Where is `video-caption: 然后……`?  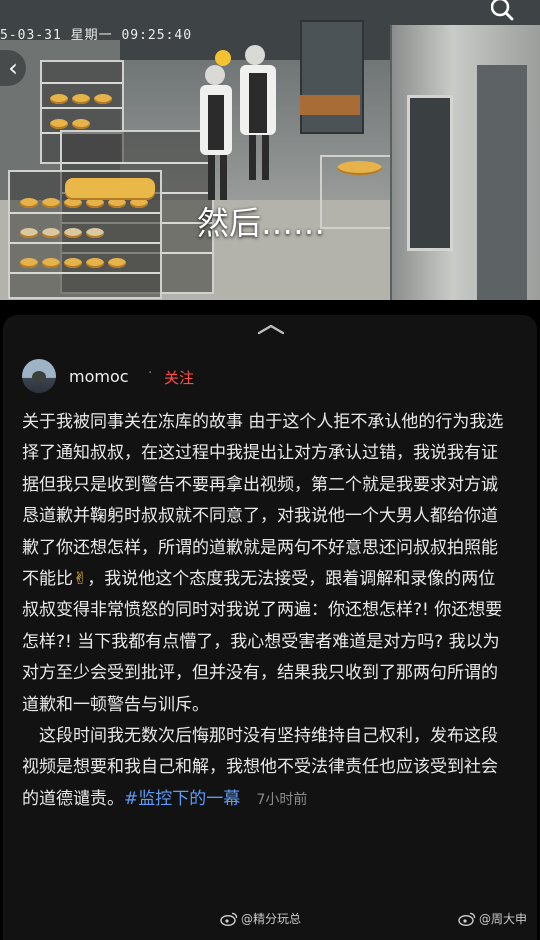
video-caption: 然后…… is located at coordinates (261, 223).